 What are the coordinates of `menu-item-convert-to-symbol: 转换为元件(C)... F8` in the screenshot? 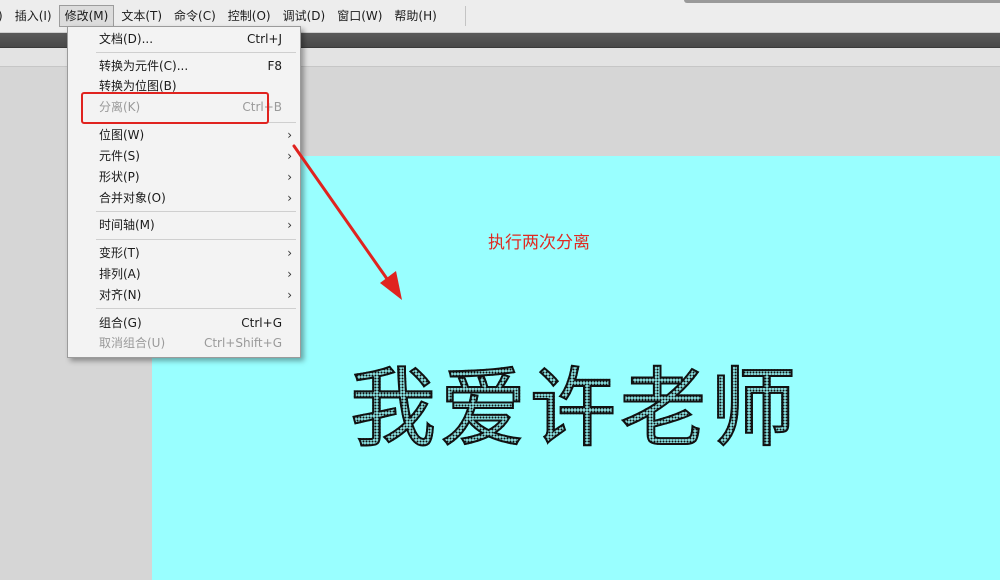 It's located at (184, 66).